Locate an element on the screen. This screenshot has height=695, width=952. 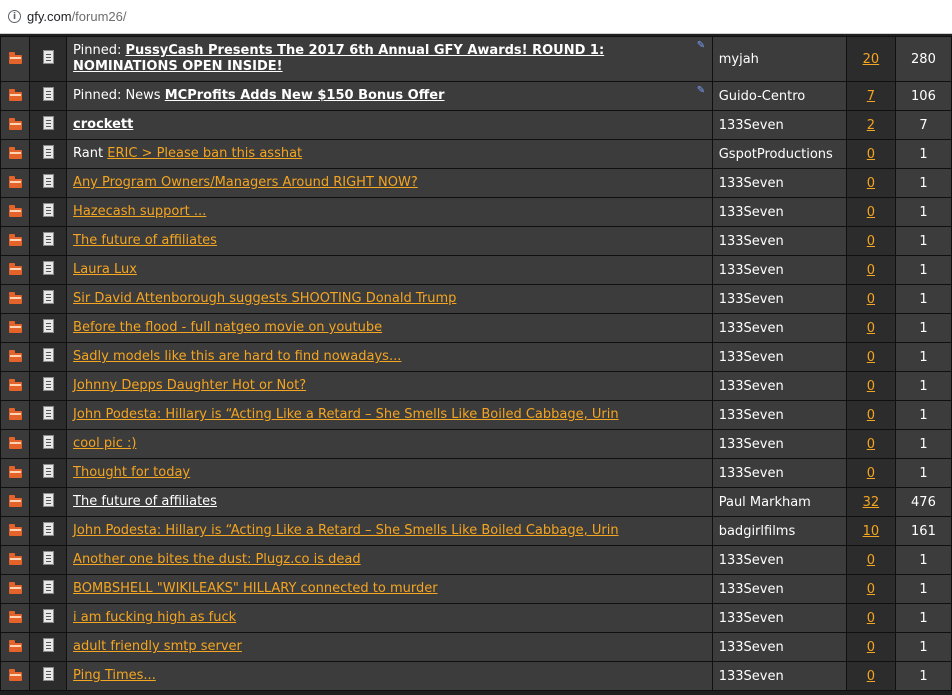
thread-row: Thought for today 133Seven 0 1 is located at coordinates (476, 473).